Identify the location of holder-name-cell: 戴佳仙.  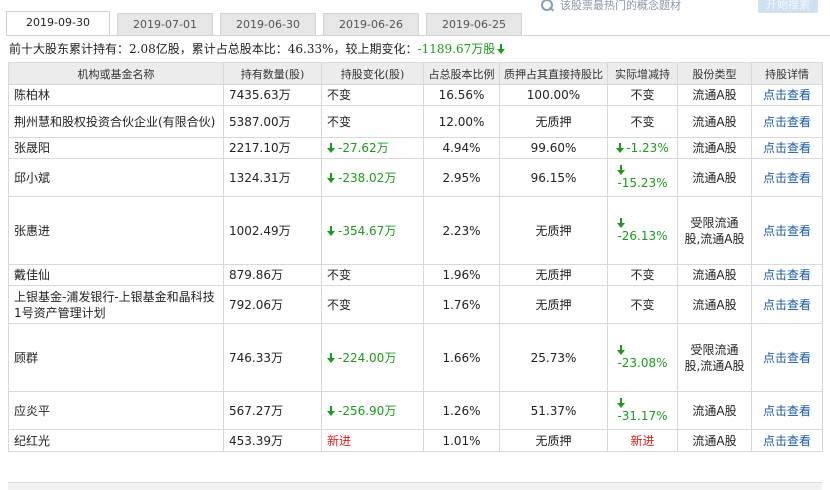
(116, 275).